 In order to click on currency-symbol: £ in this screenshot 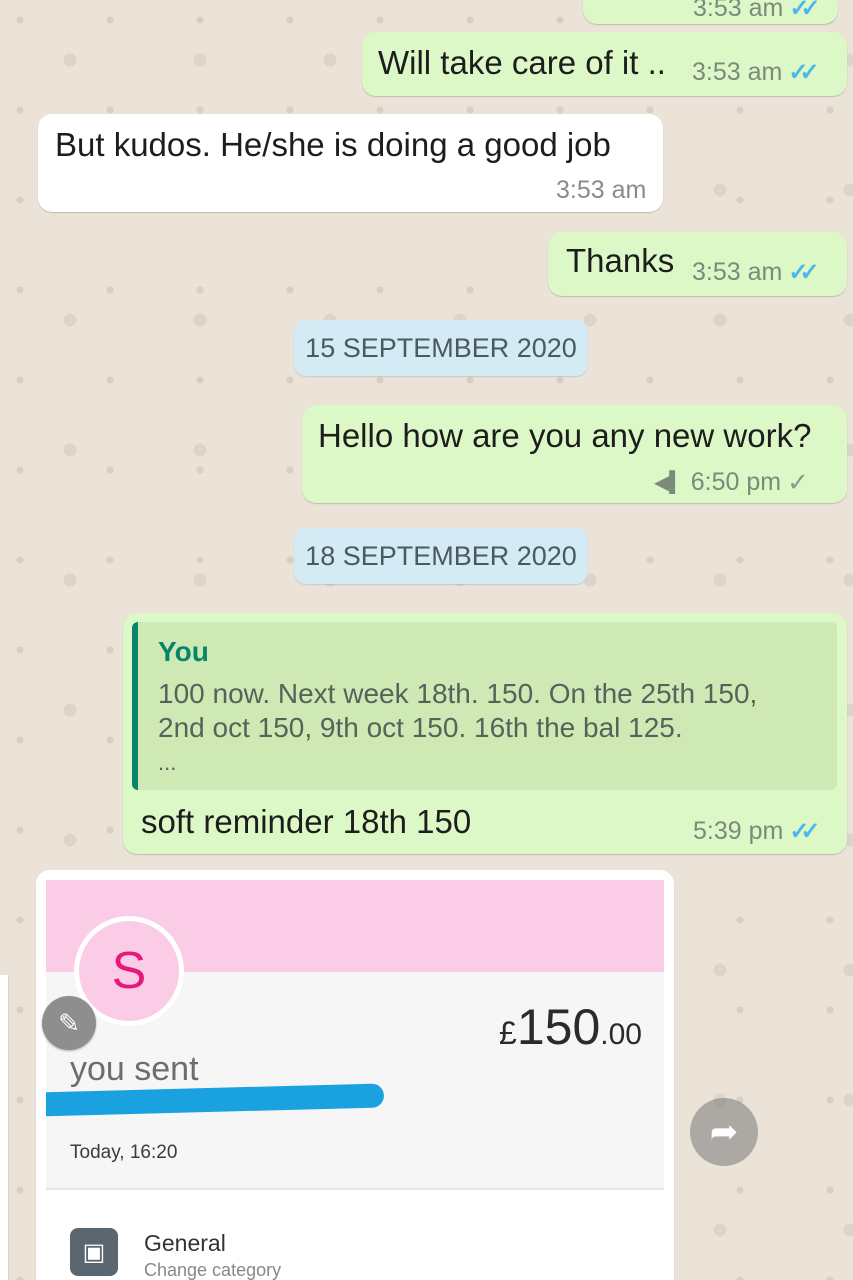, I will do `click(508, 1033)`.